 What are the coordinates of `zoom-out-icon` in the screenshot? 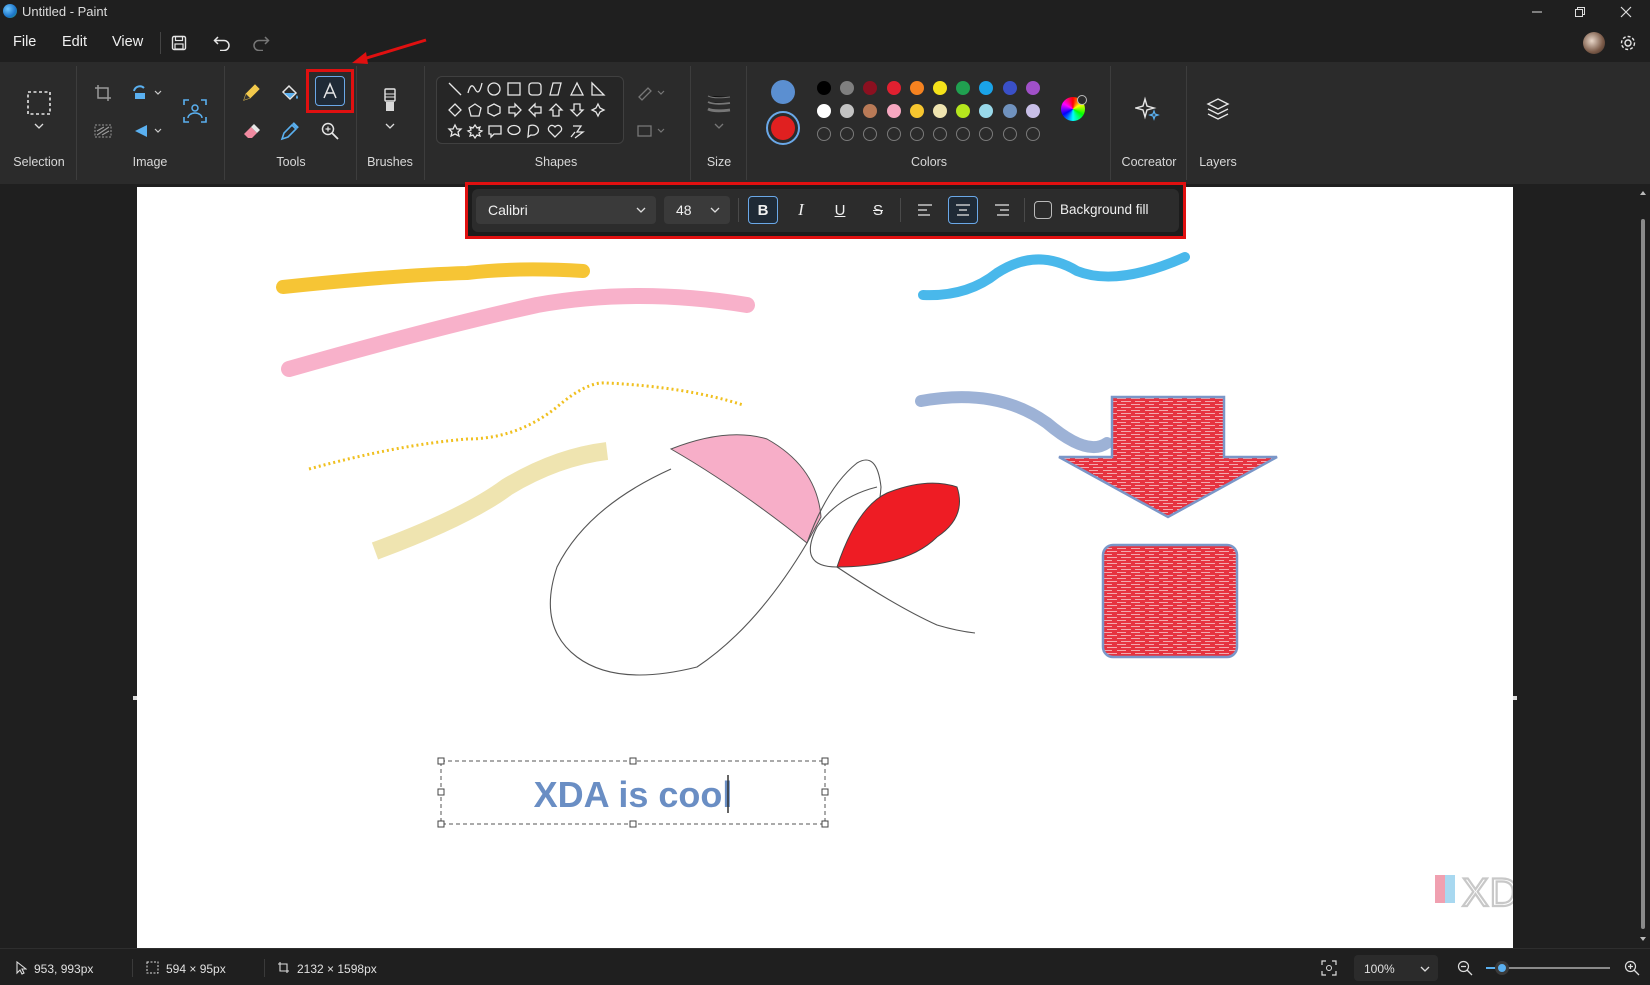 It's located at (1465, 968).